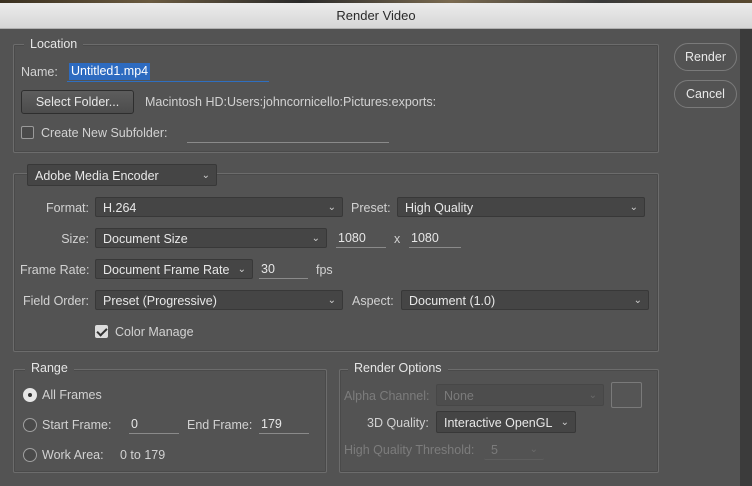  I want to click on framerate-select-value: Document Frame Rate, so click(166, 270).